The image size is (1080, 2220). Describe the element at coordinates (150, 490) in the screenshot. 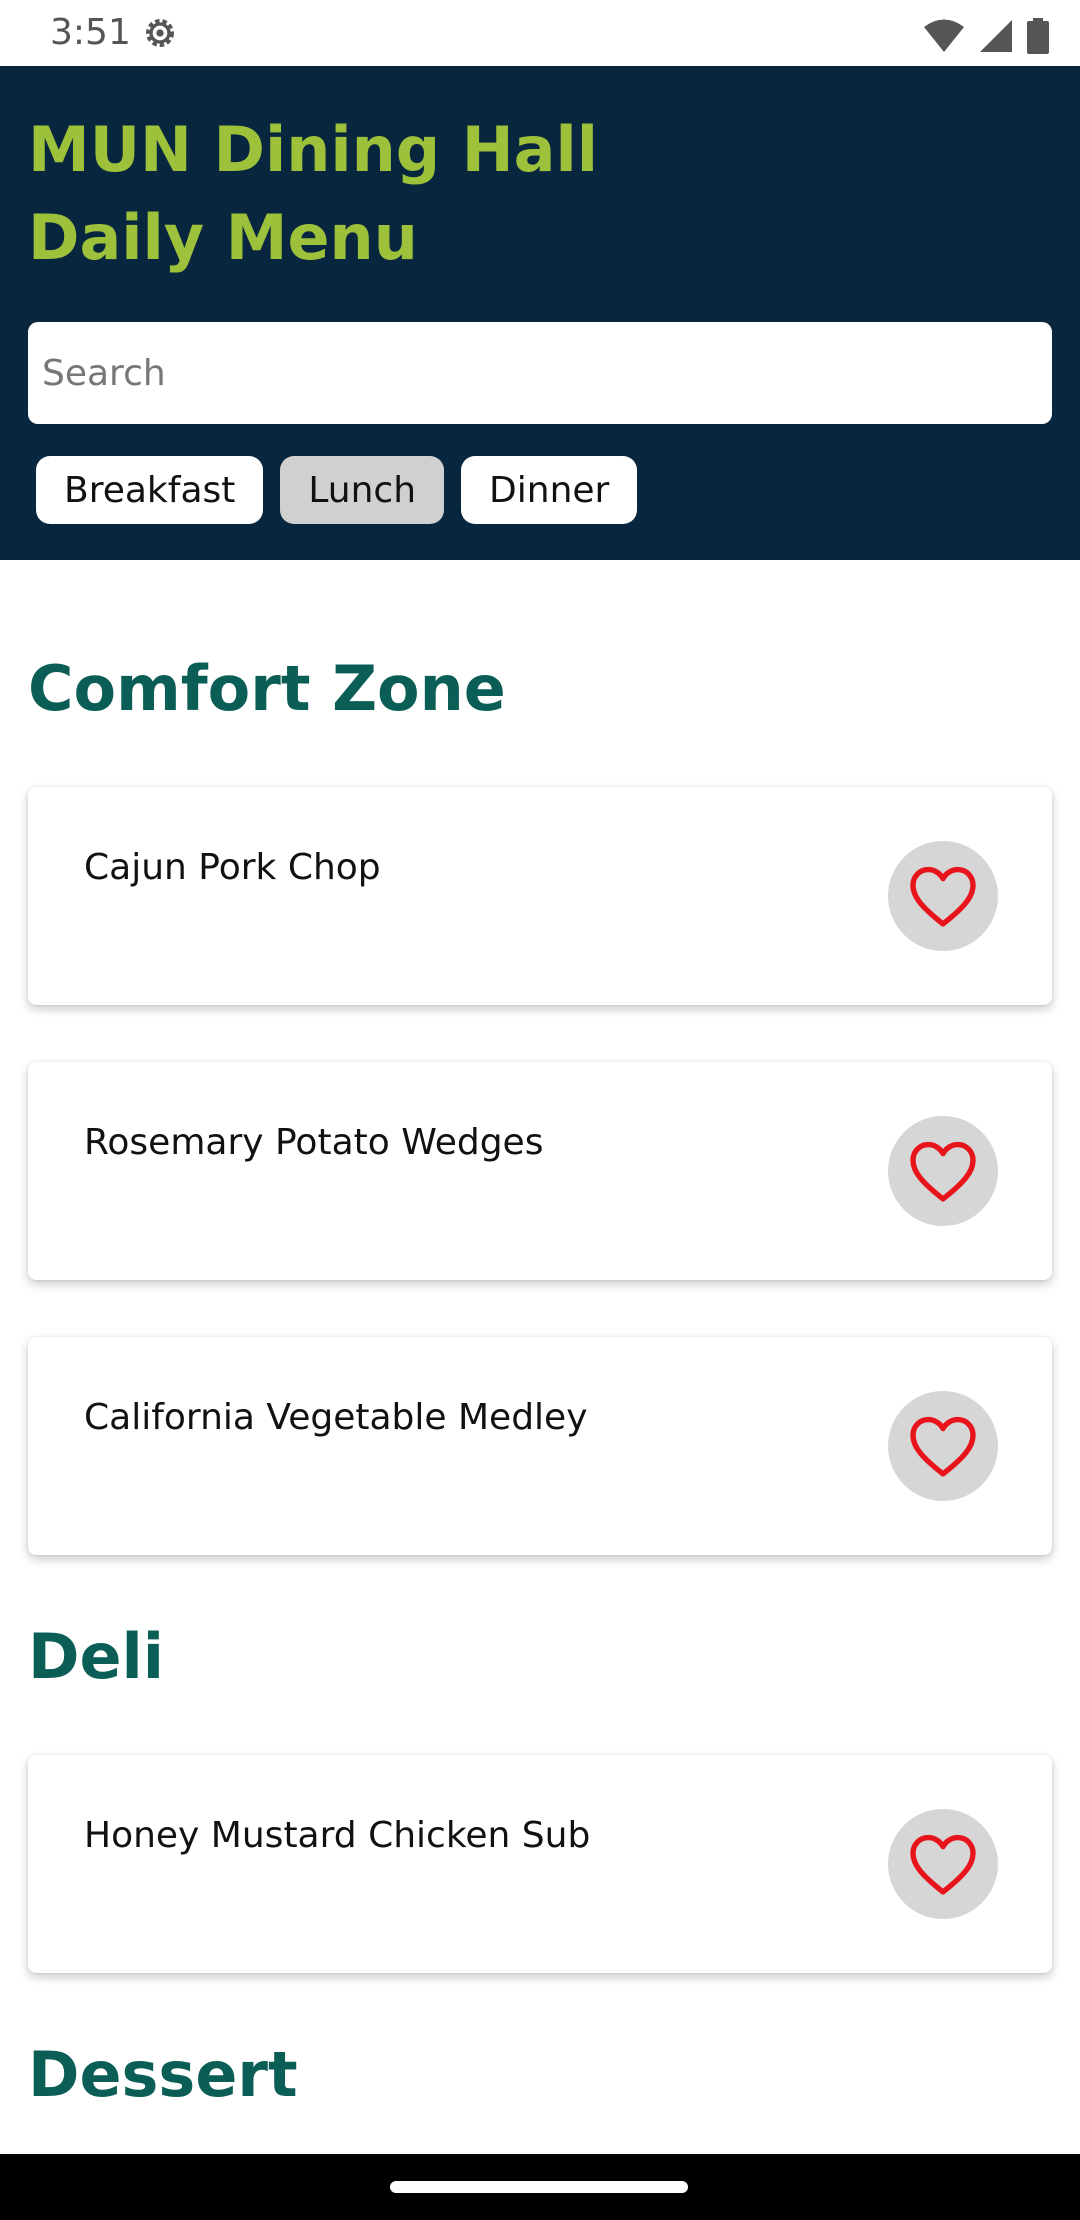

I see `tab-breakfast: Breakfast` at that location.